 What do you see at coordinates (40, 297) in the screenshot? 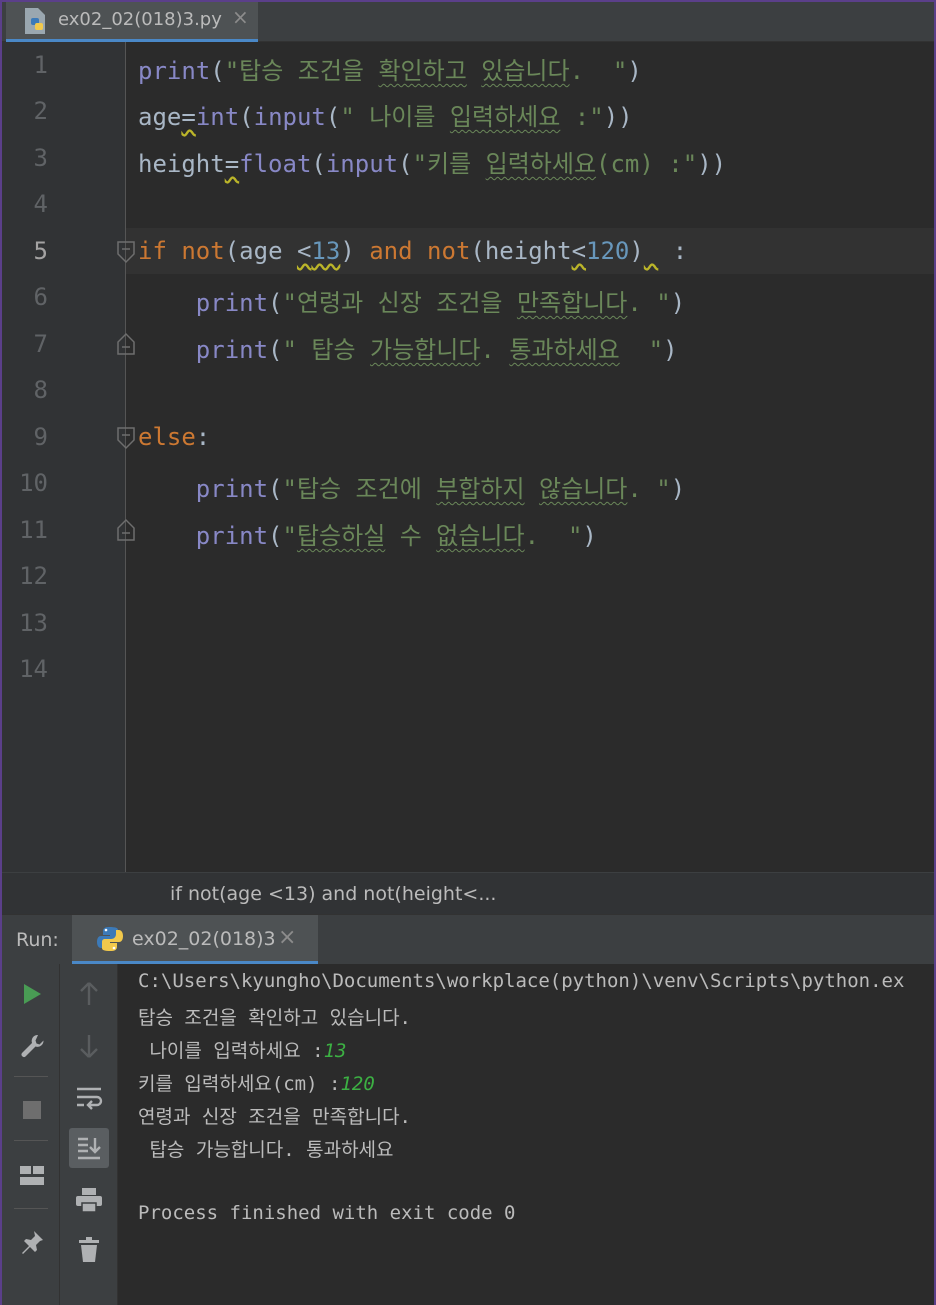
I see `line-number: 6` at bounding box center [40, 297].